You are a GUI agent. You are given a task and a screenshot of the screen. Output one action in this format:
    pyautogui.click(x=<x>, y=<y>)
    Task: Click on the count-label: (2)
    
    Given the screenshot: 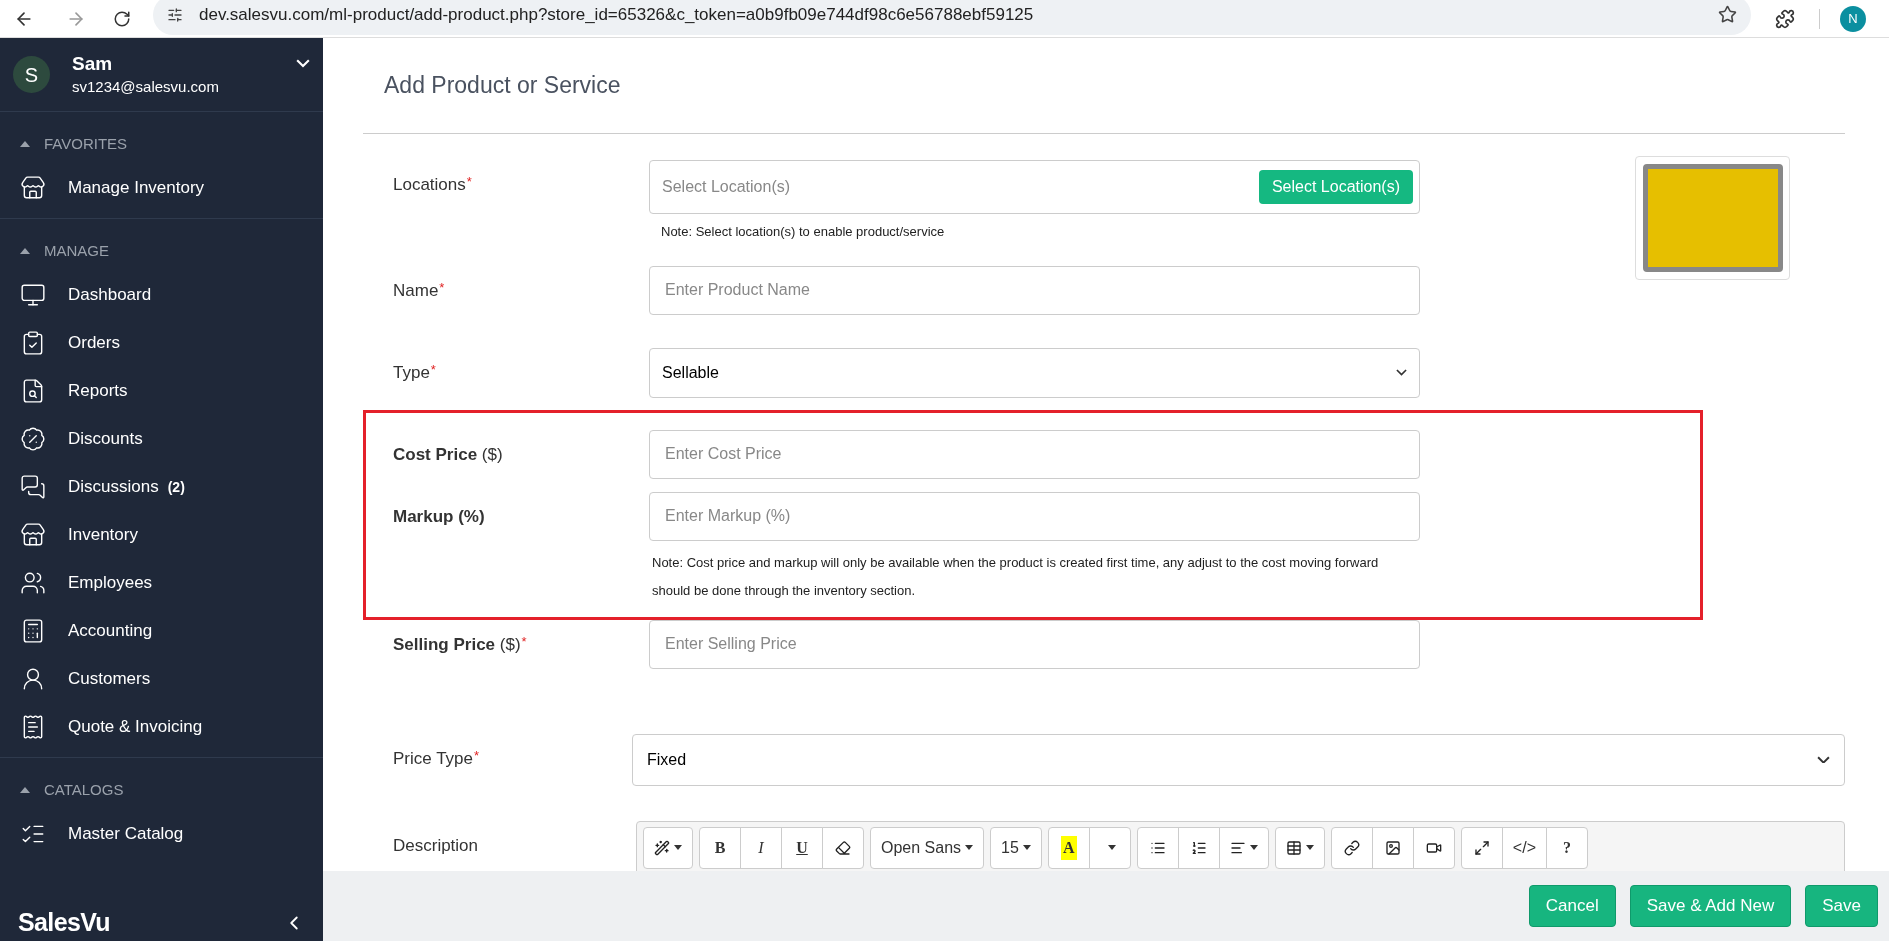 What is the action you would take?
    pyautogui.click(x=176, y=487)
    